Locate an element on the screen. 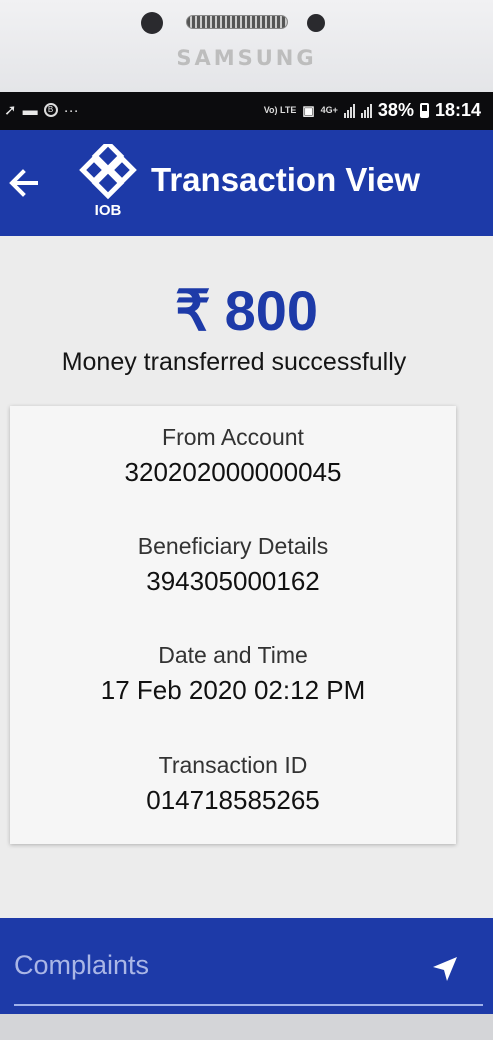  phone-bezel: SAMSUNG is located at coordinates (246, 46).